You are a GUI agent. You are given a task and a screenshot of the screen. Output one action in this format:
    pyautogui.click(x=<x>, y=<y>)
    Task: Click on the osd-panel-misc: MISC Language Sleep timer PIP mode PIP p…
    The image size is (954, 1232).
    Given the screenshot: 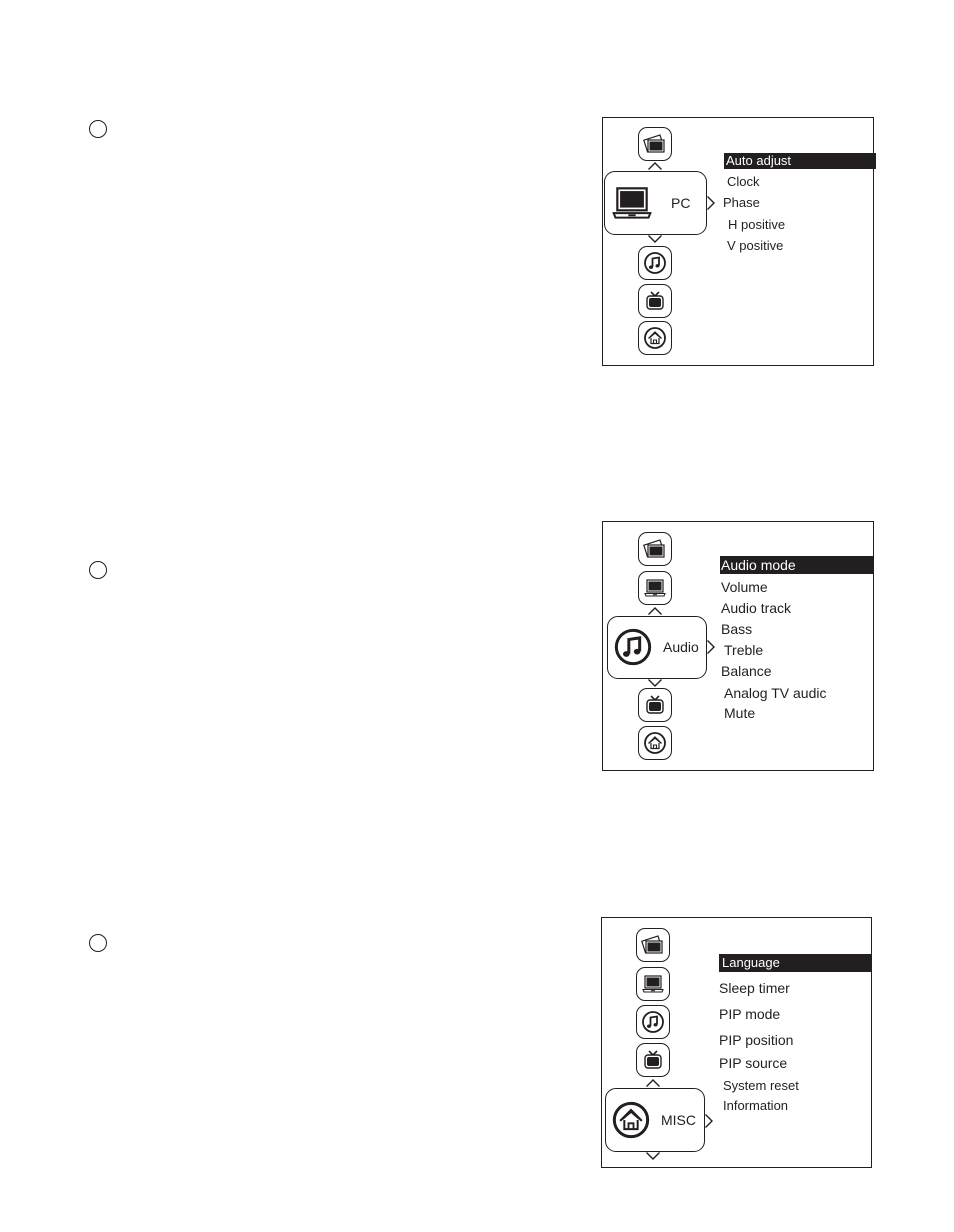 What is the action you would take?
    pyautogui.click(x=736, y=1042)
    